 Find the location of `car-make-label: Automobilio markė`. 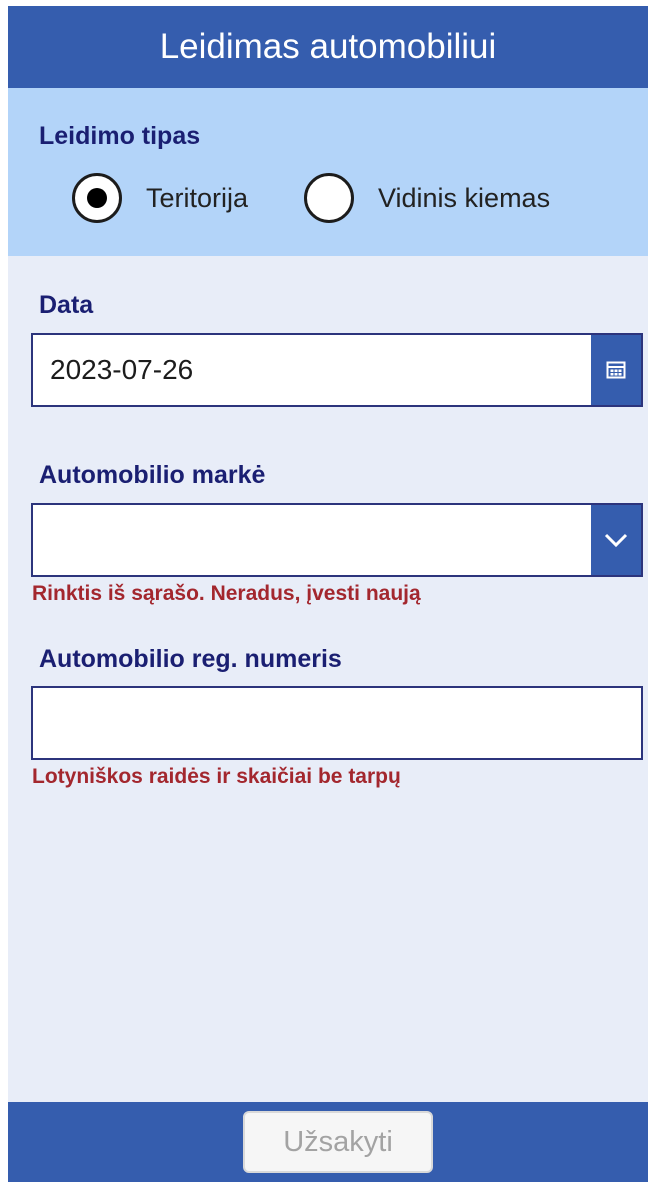

car-make-label: Automobilio markė is located at coordinates (152, 475).